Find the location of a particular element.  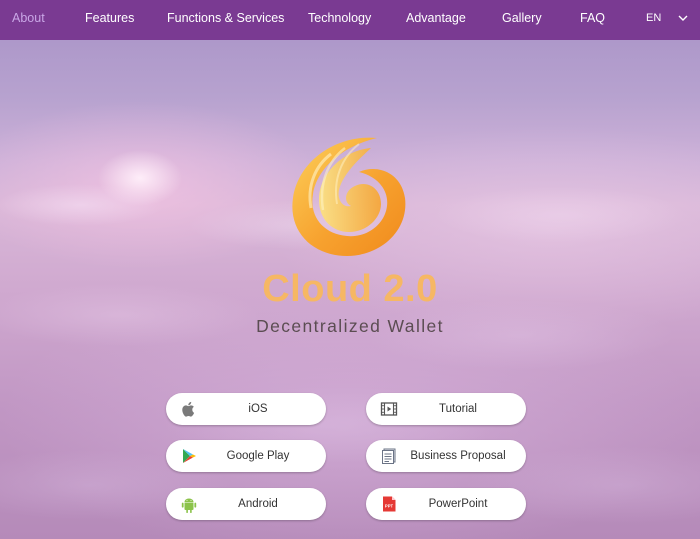

nav-item-faq: FAQ is located at coordinates (592, 18).